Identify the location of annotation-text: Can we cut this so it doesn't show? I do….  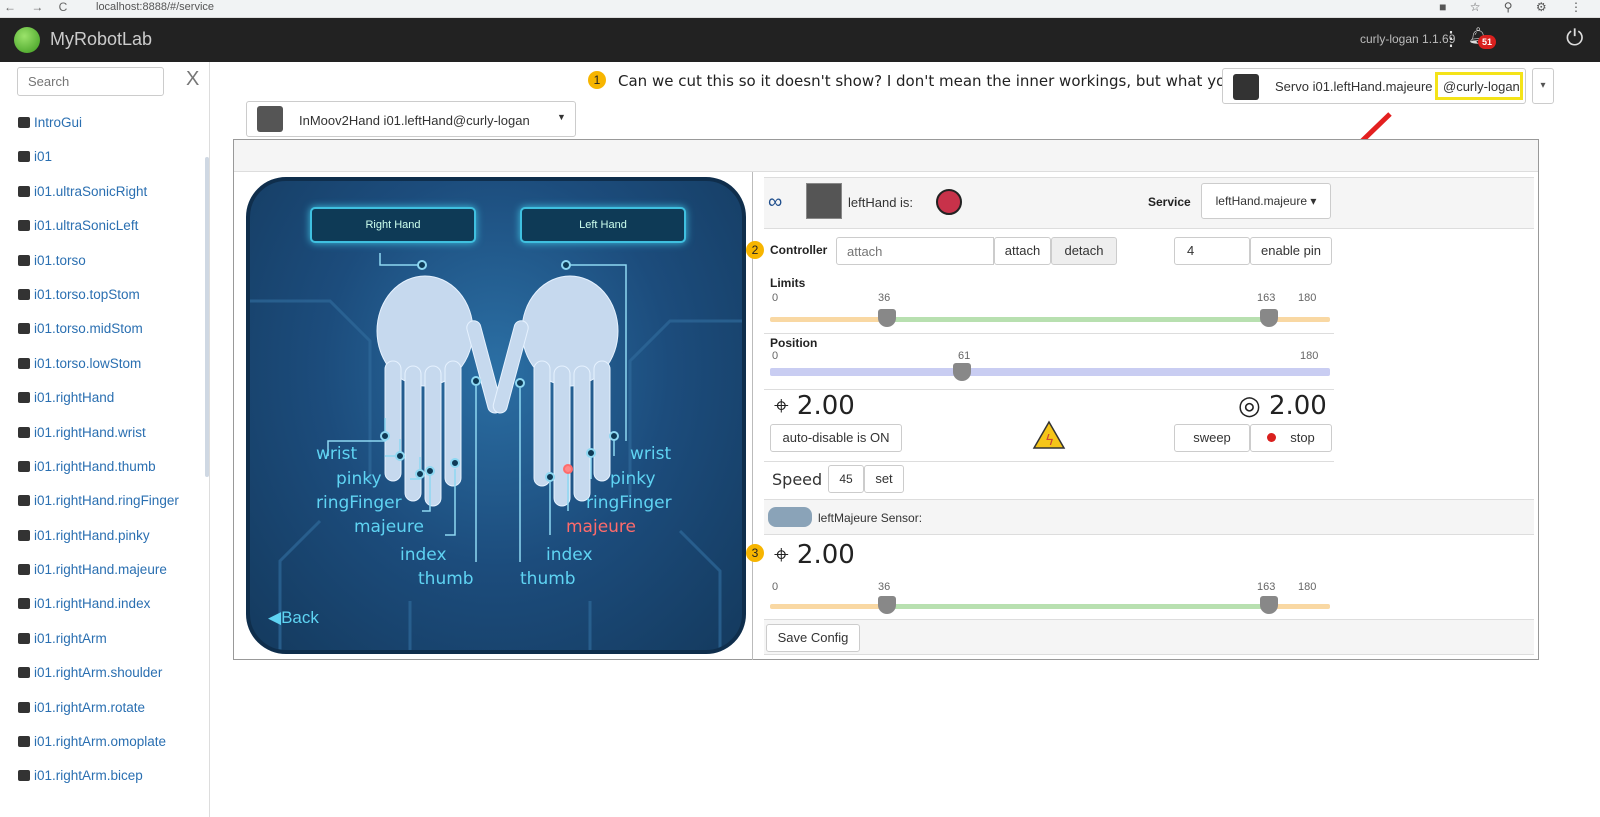
(944, 81).